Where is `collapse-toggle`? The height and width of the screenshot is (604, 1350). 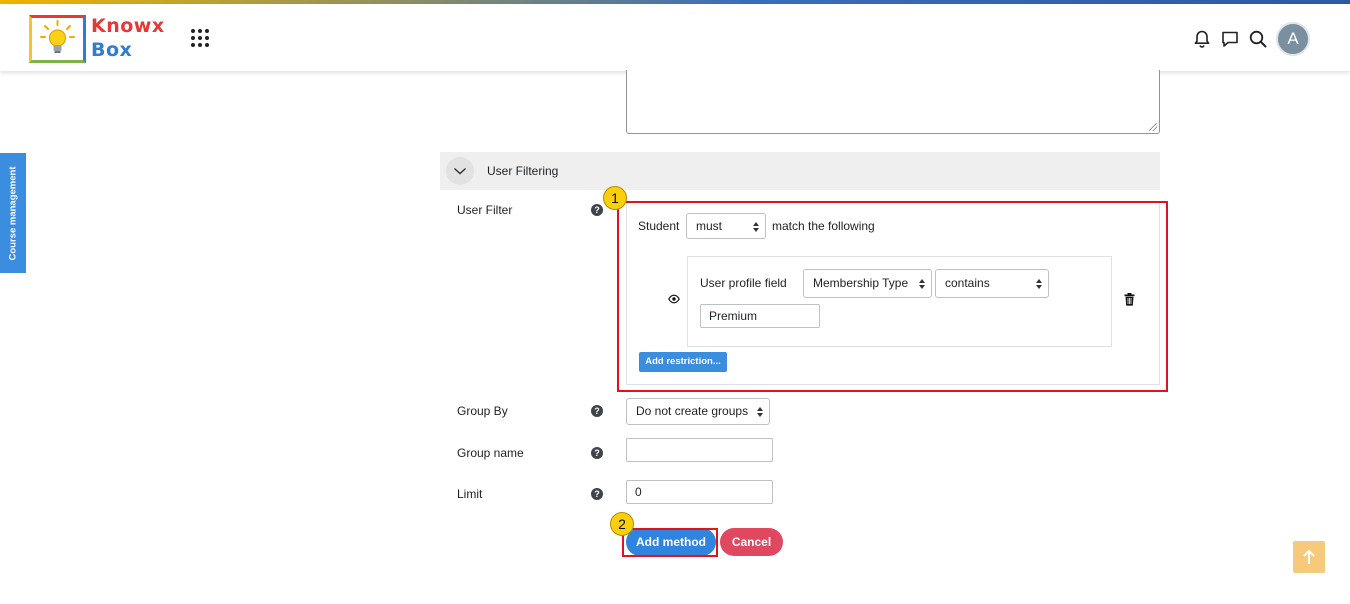 collapse-toggle is located at coordinates (460, 171).